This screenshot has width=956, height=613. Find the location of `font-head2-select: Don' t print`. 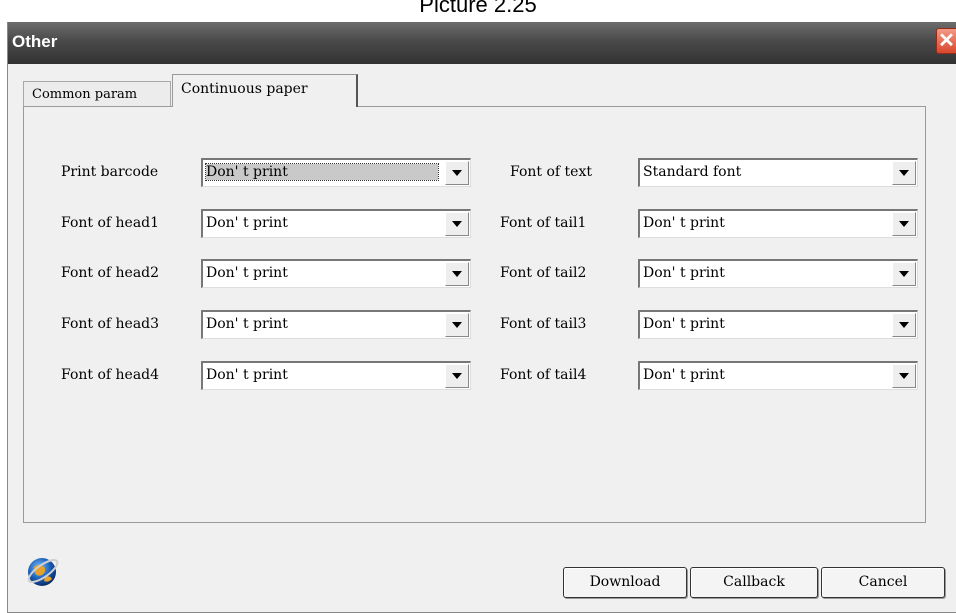

font-head2-select: Don' t print is located at coordinates (336, 273).